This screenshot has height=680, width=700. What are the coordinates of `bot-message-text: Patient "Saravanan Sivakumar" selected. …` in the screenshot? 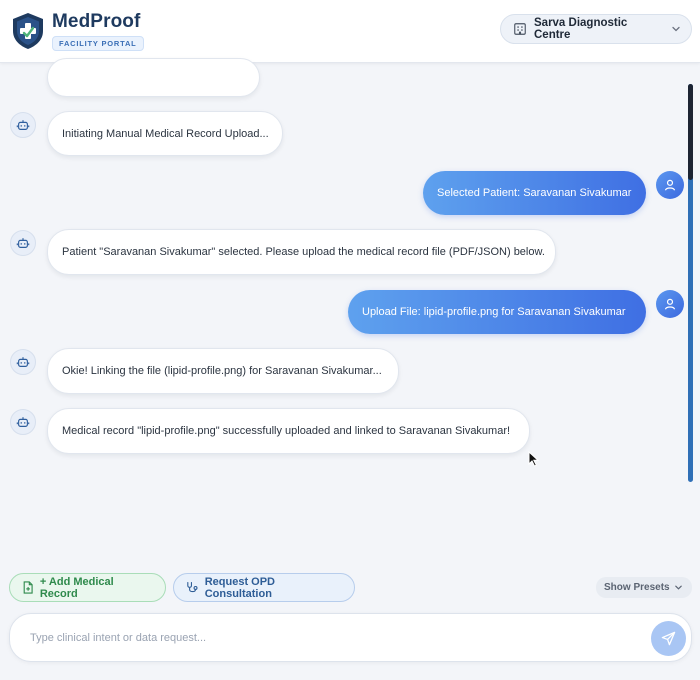 It's located at (303, 252).